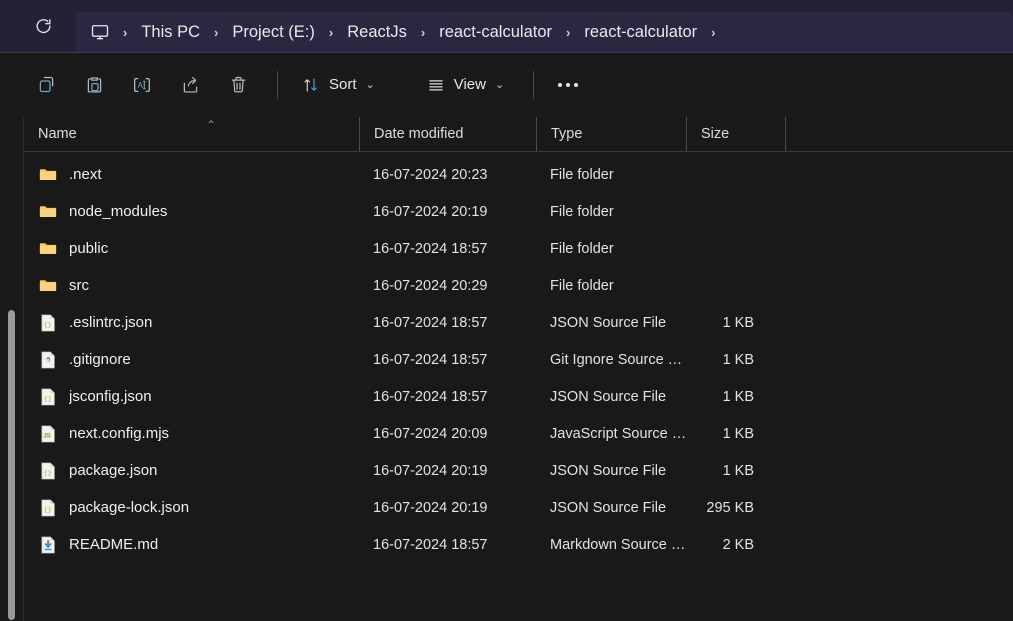 The height and width of the screenshot is (621, 1013). Describe the element at coordinates (191, 212) in the screenshot. I see `file-name-cell: node_modules` at that location.